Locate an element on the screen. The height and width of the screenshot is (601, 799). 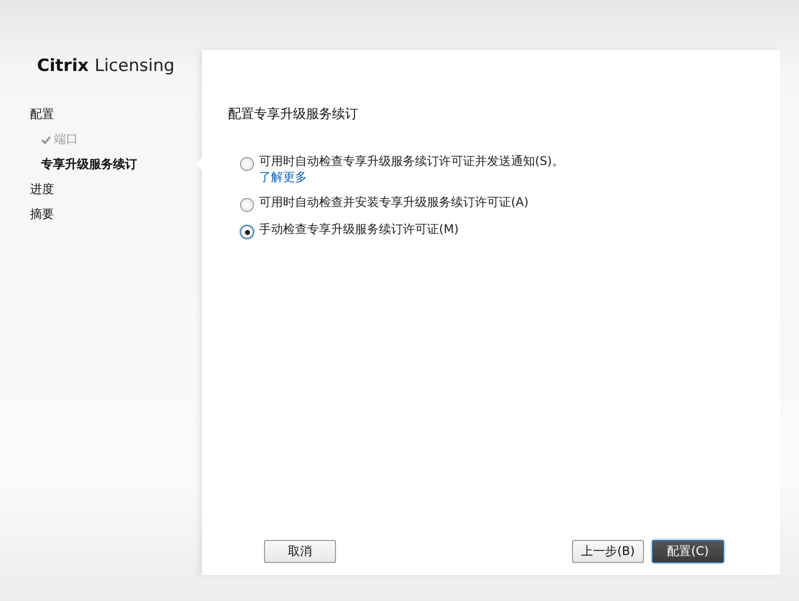
nav-item: 配置 is located at coordinates (42, 114).